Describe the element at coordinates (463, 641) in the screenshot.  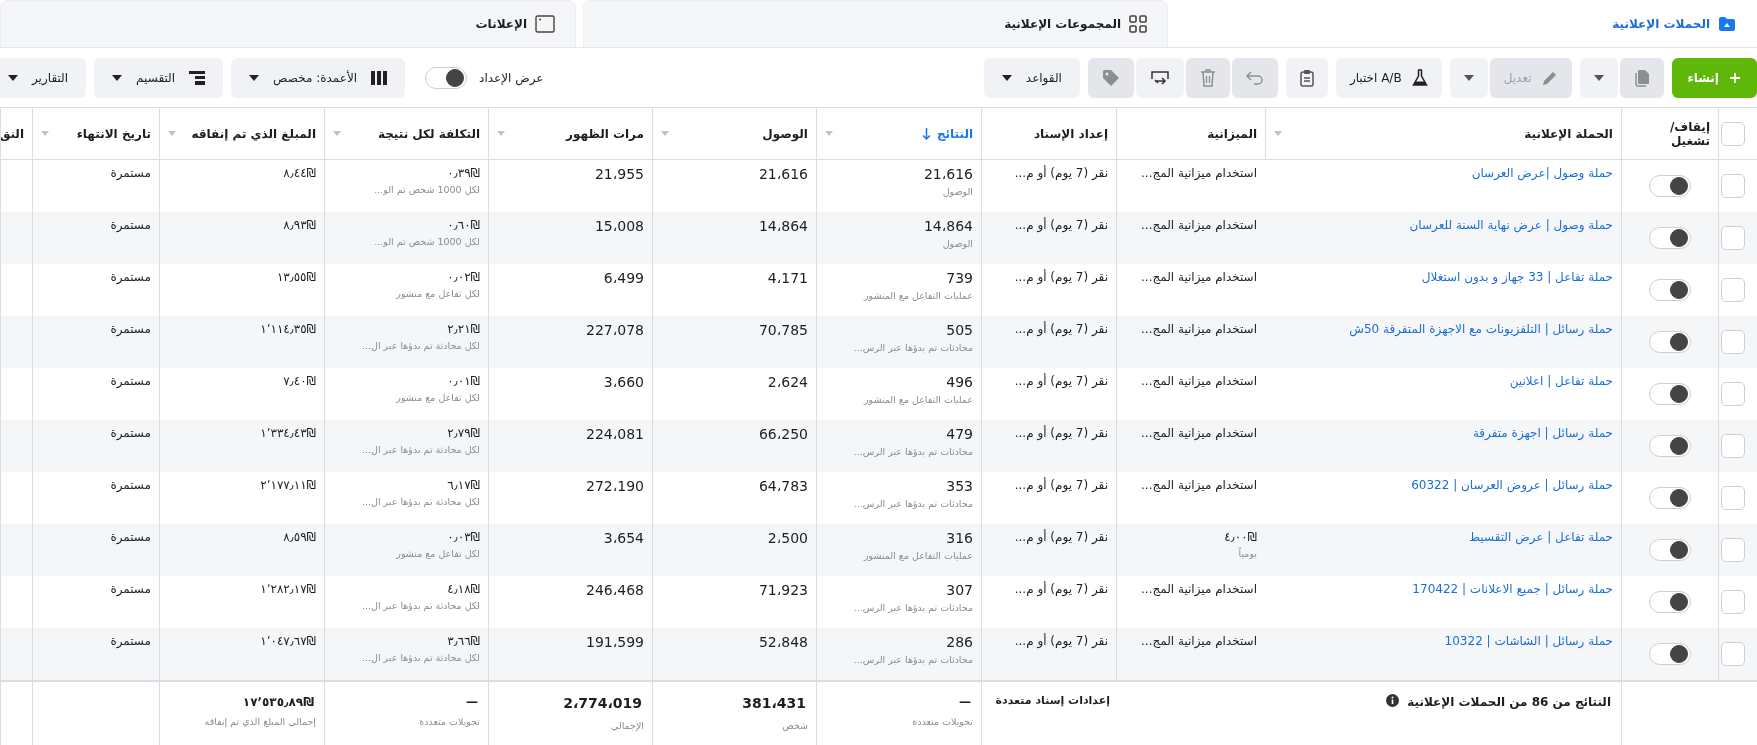
I see `cost-value: ₪٣٫٦٦` at that location.